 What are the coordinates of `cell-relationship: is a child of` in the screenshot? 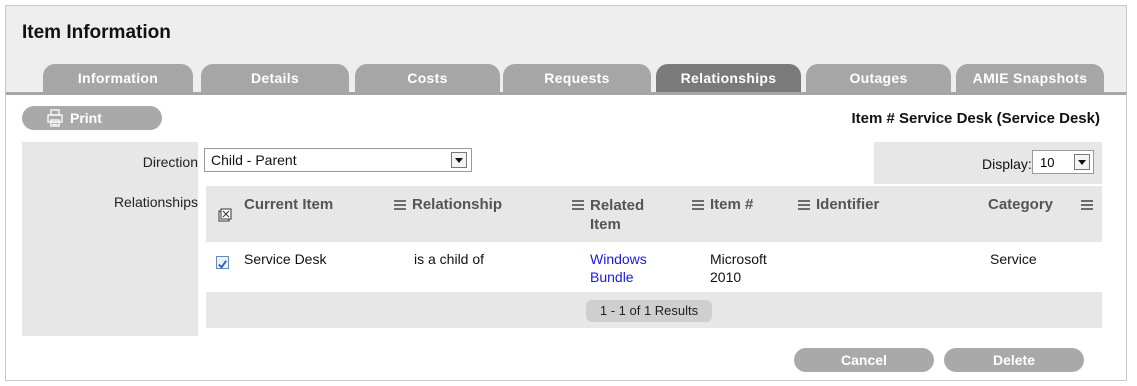 It's located at (449, 259).